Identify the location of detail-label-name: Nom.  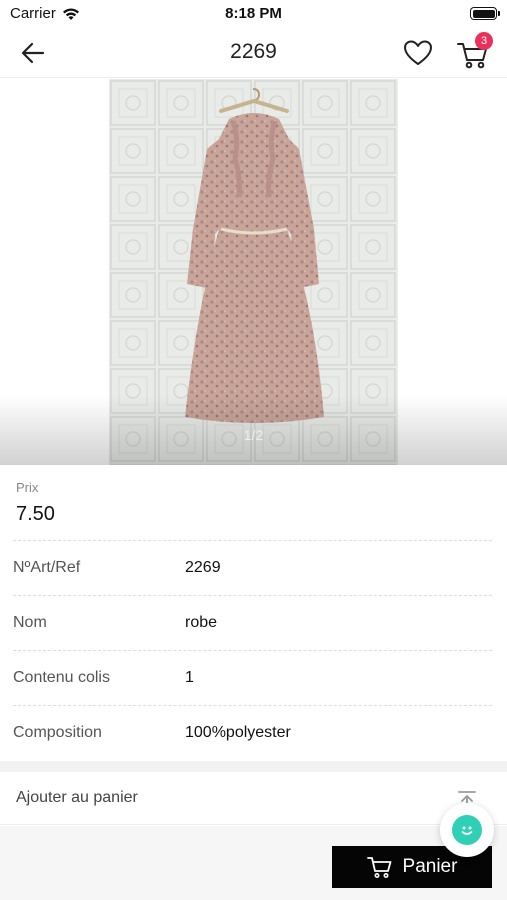
(30, 622).